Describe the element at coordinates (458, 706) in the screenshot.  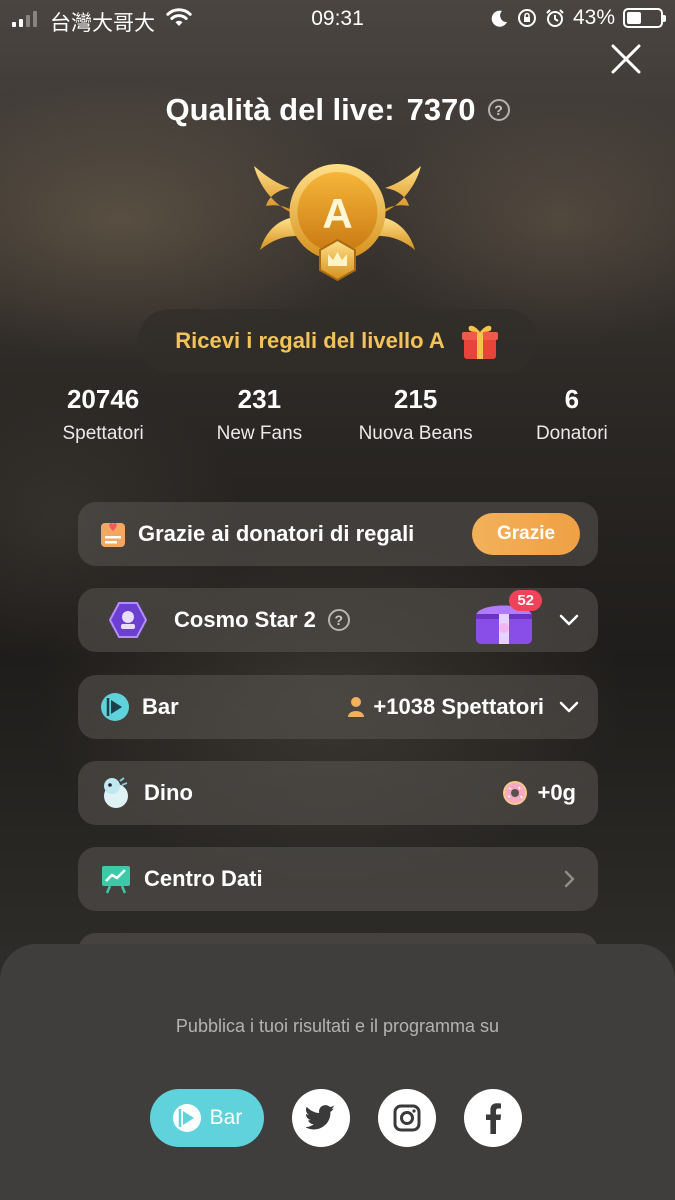
I see `bar-viewers-value: +1038 Spettatori` at that location.